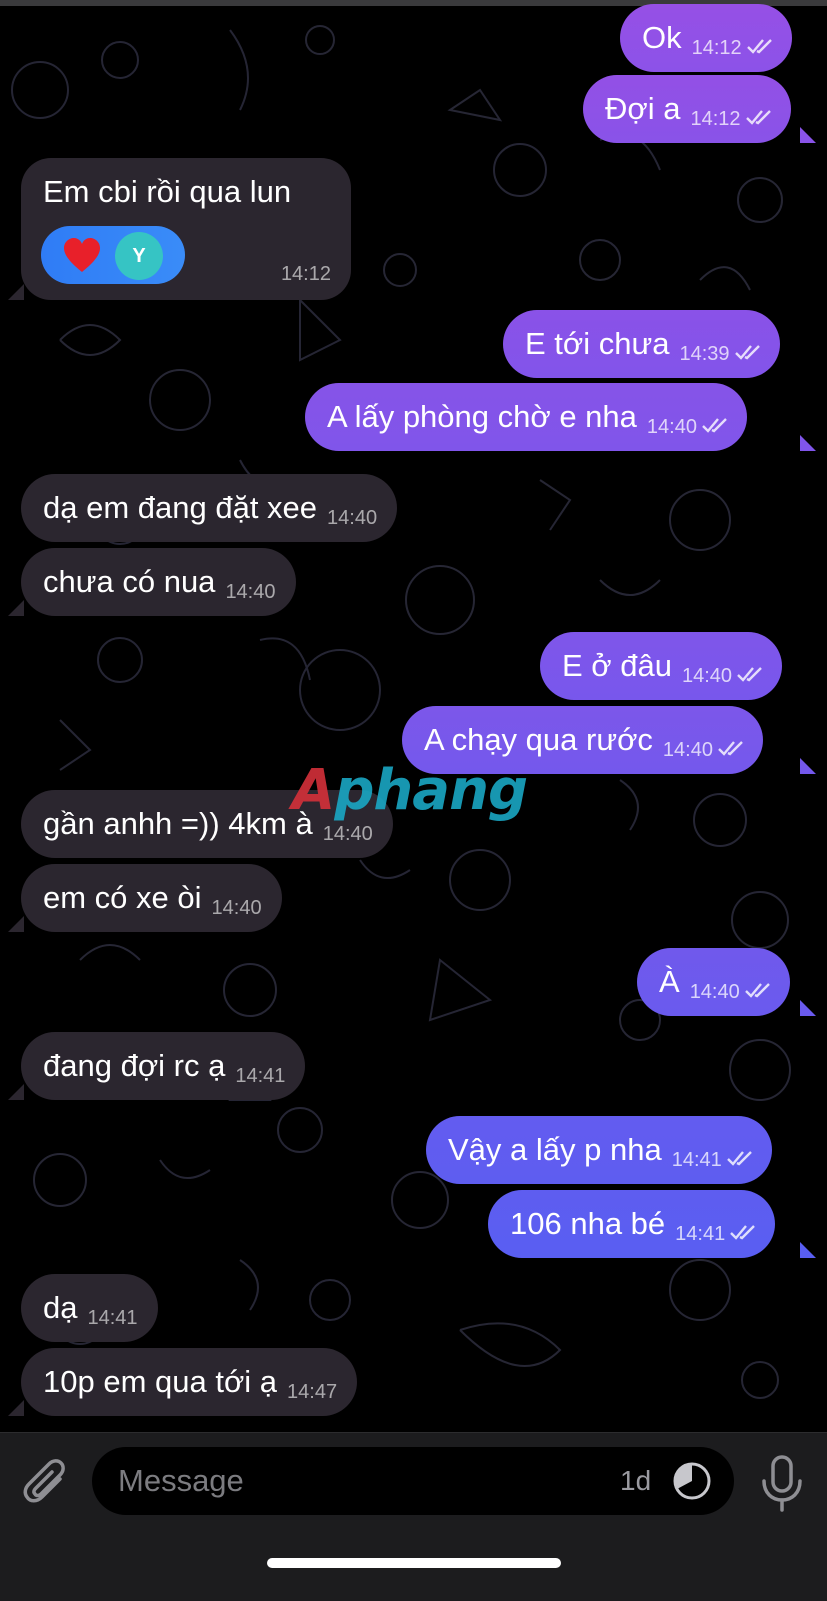 Image resolution: width=827 pixels, height=1601 pixels. What do you see at coordinates (181, 1480) in the screenshot?
I see `message-placeholder: Message` at bounding box center [181, 1480].